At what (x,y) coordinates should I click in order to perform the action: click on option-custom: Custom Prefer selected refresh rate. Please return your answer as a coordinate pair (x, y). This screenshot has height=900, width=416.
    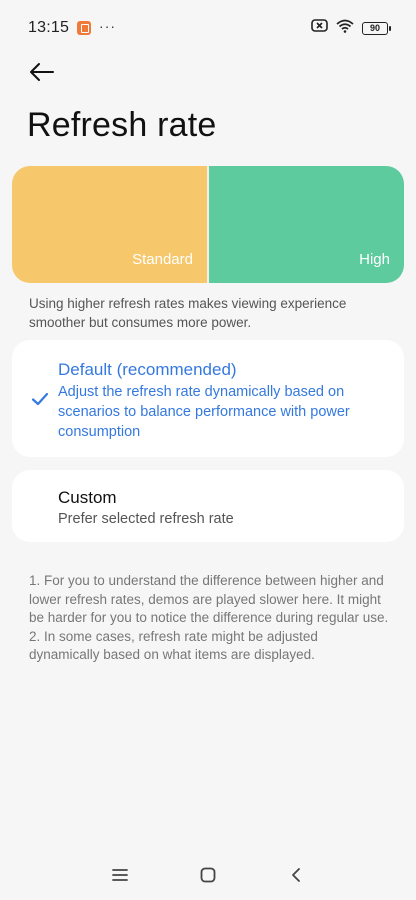
    Looking at the image, I should click on (208, 506).